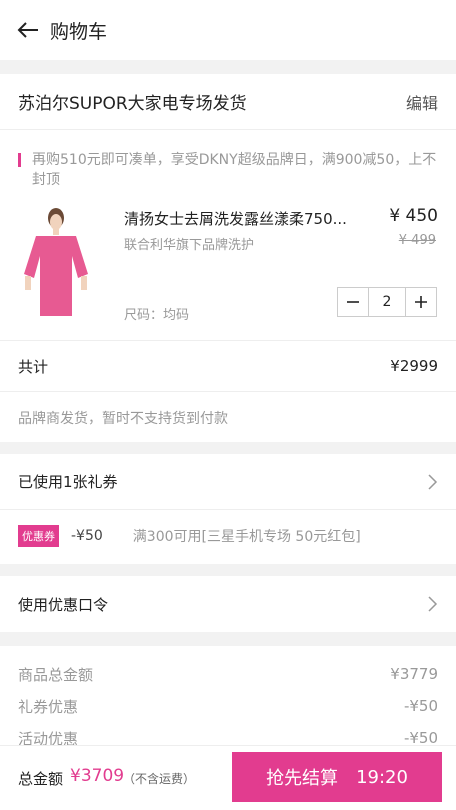 This screenshot has height=810, width=456. Describe the element at coordinates (97, 776) in the screenshot. I see `total-value: ¥3709` at that location.